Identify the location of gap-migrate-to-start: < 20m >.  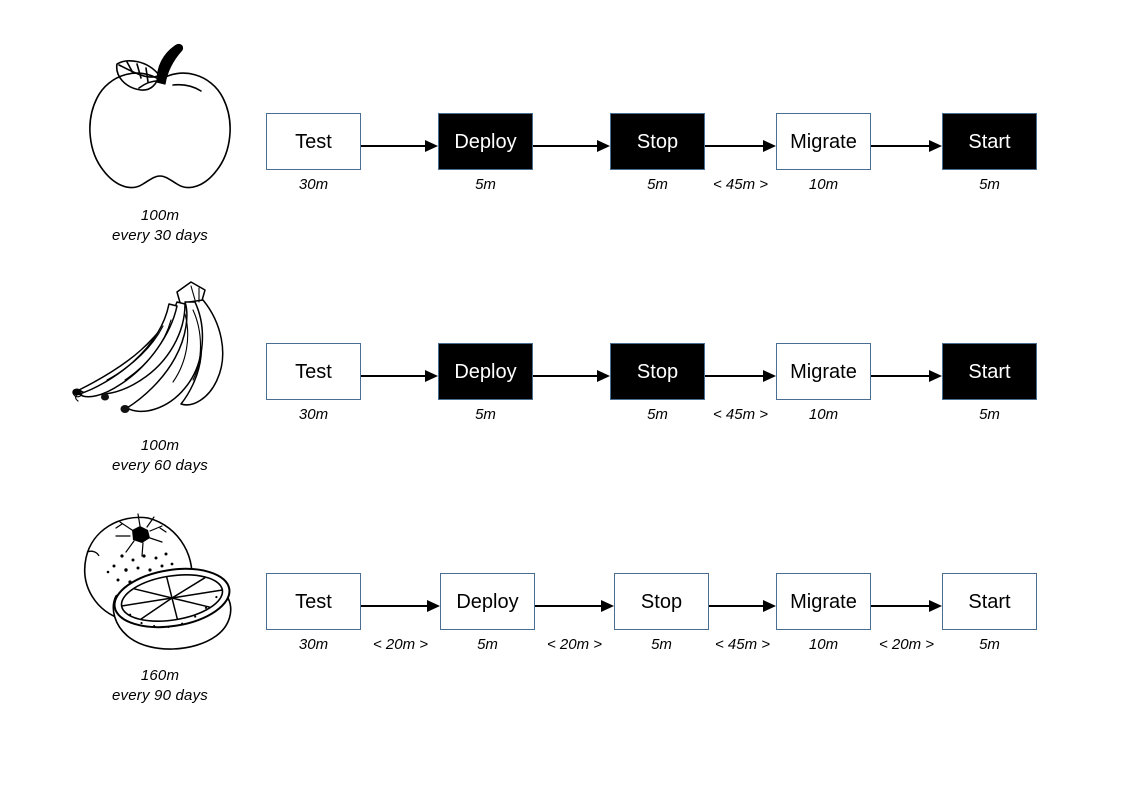
(906, 644).